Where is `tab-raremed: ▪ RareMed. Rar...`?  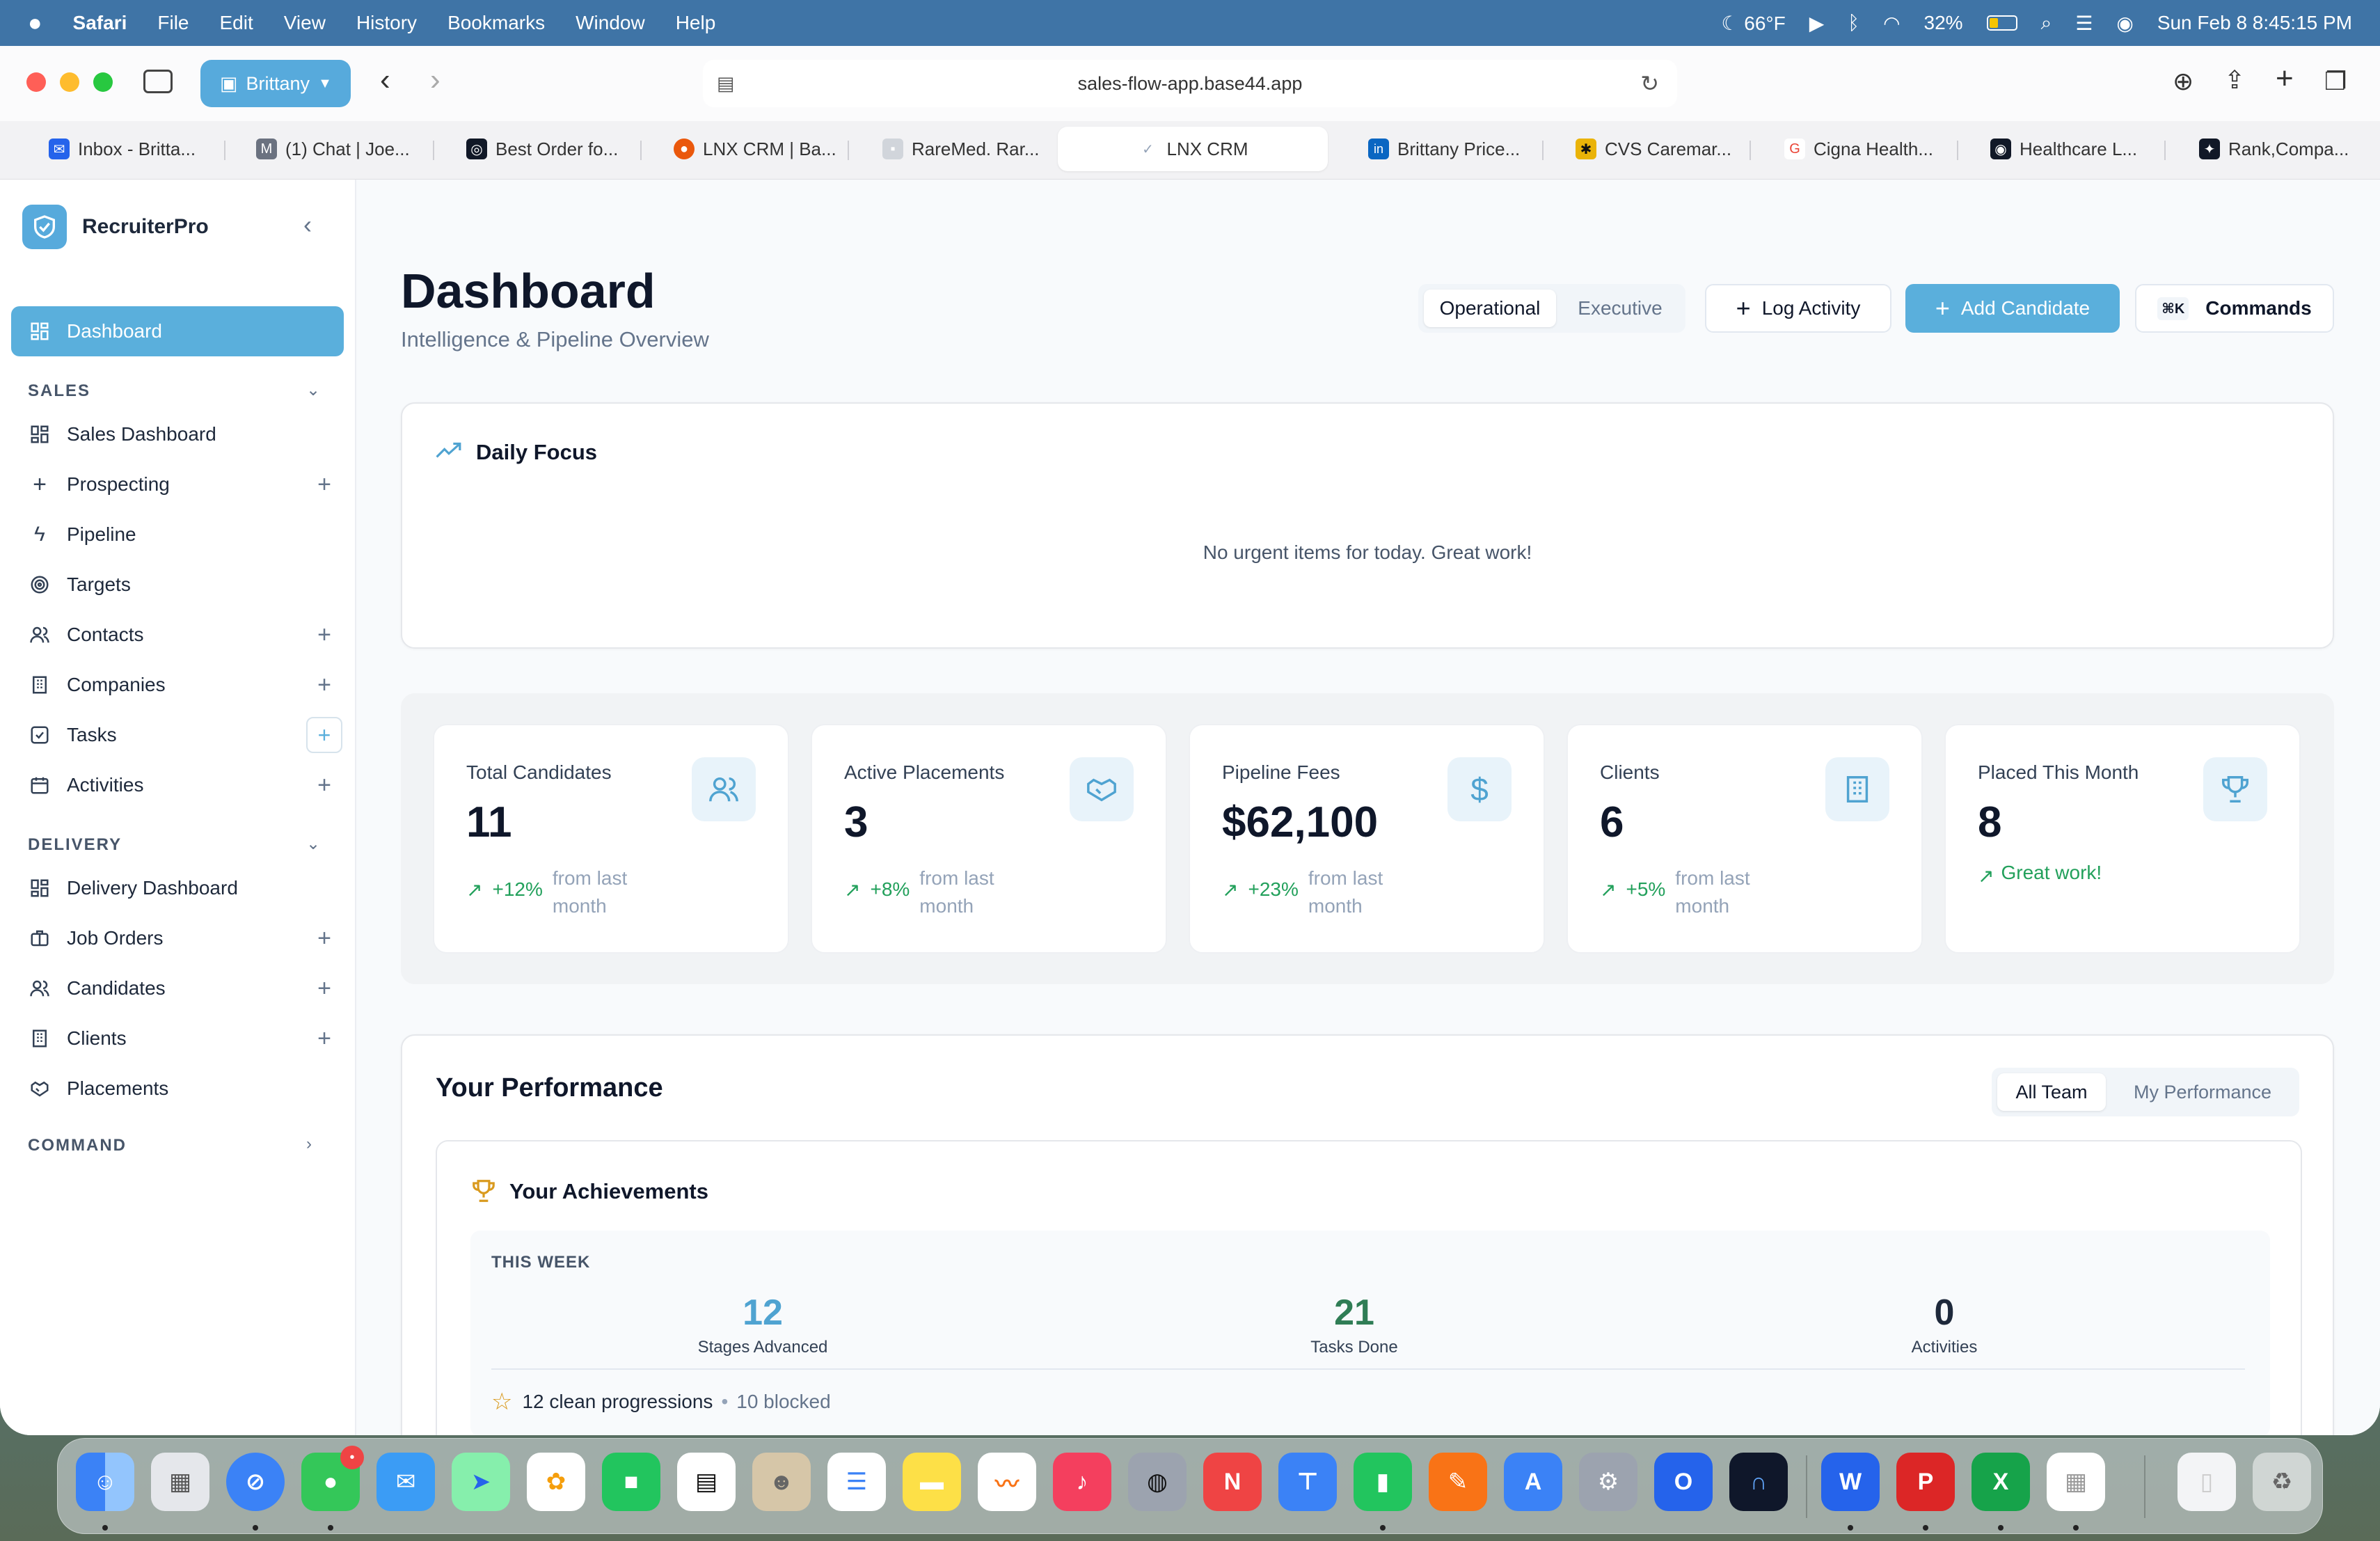
tab-raremed: ▪ RareMed. Rar... is located at coordinates (965, 149).